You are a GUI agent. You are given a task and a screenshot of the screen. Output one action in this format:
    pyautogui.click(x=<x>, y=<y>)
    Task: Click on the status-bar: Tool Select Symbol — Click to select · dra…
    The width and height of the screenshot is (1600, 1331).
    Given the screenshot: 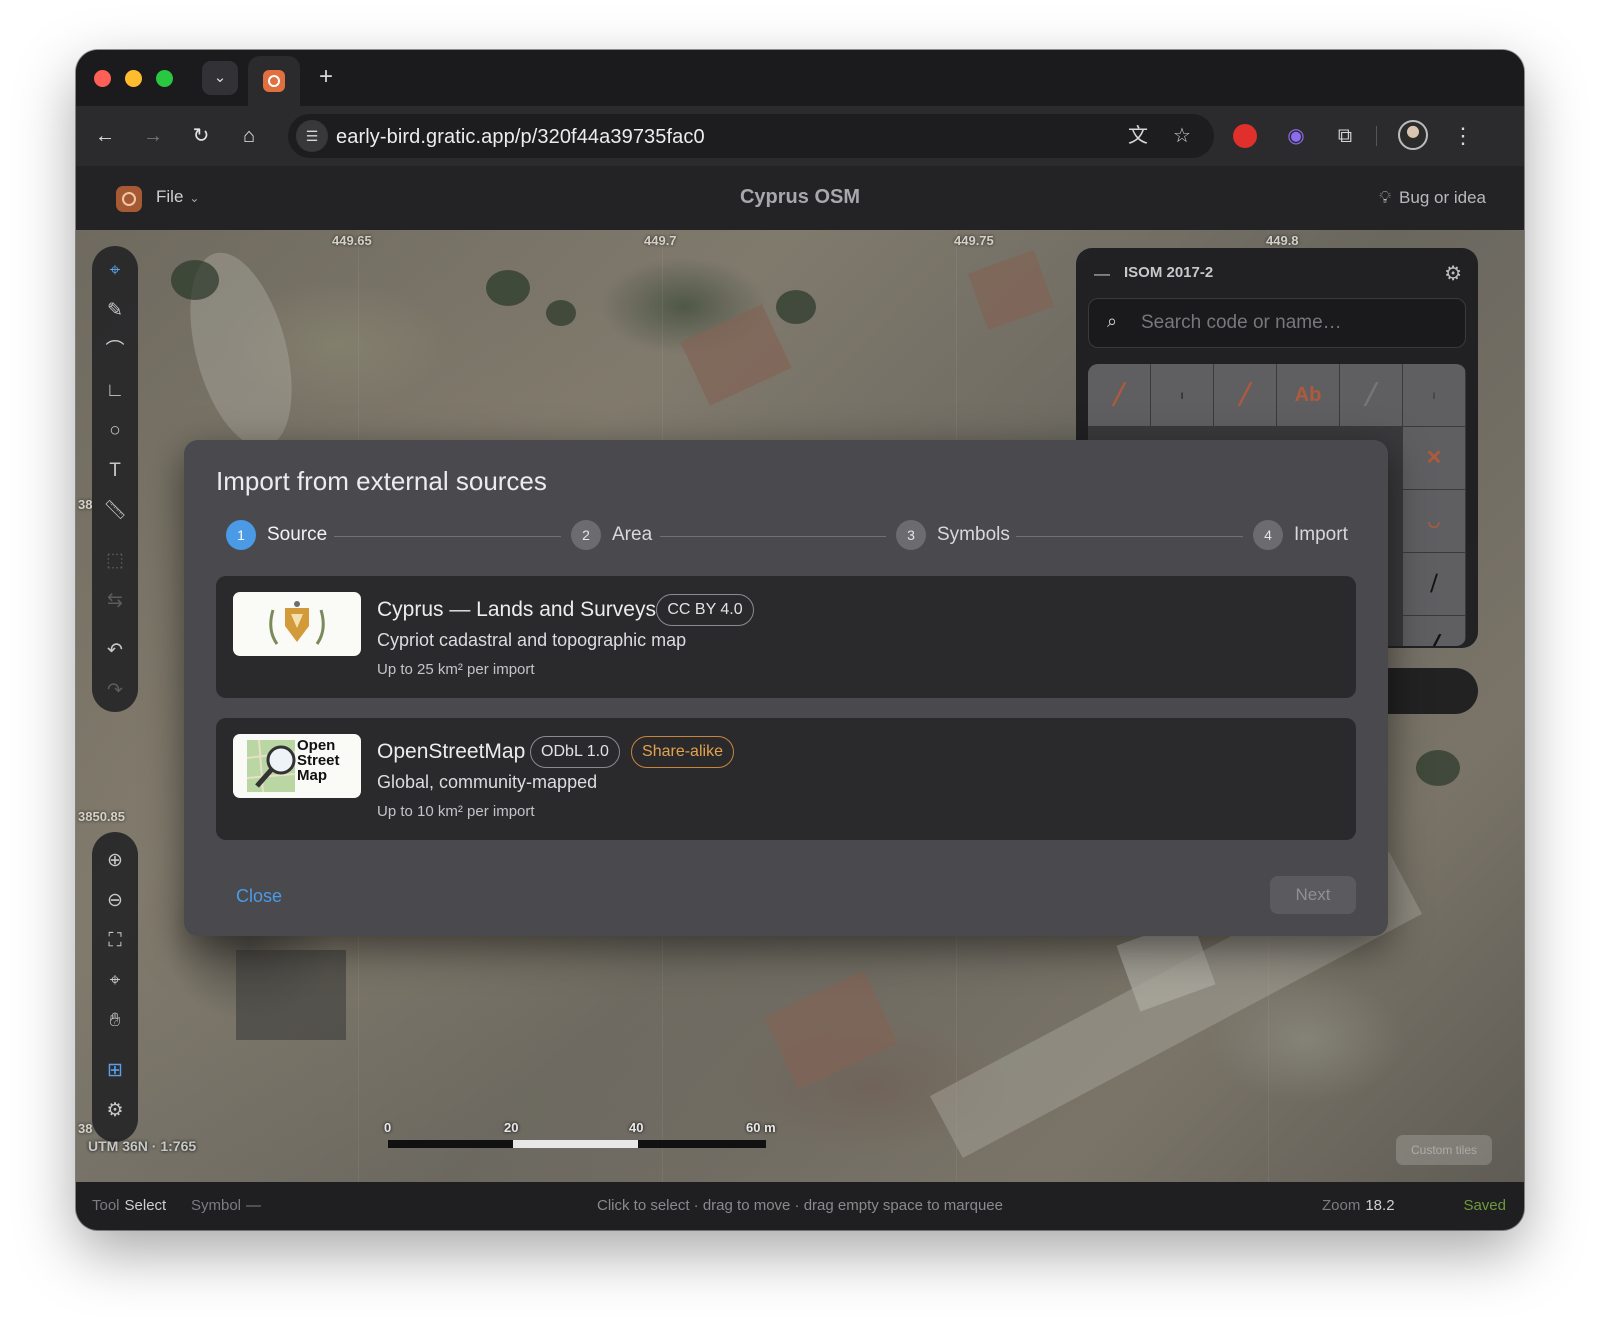 What is the action you would take?
    pyautogui.click(x=800, y=1206)
    